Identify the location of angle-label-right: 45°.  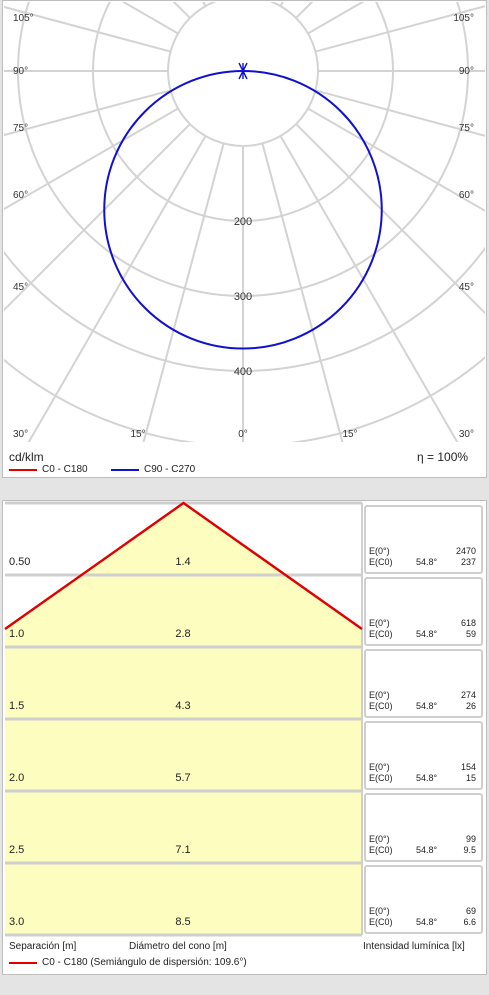
(466, 287).